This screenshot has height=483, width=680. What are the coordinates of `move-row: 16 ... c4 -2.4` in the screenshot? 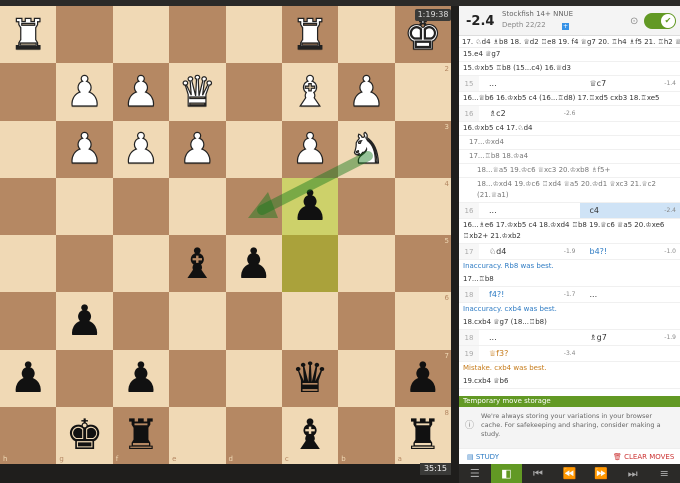 It's located at (569, 211).